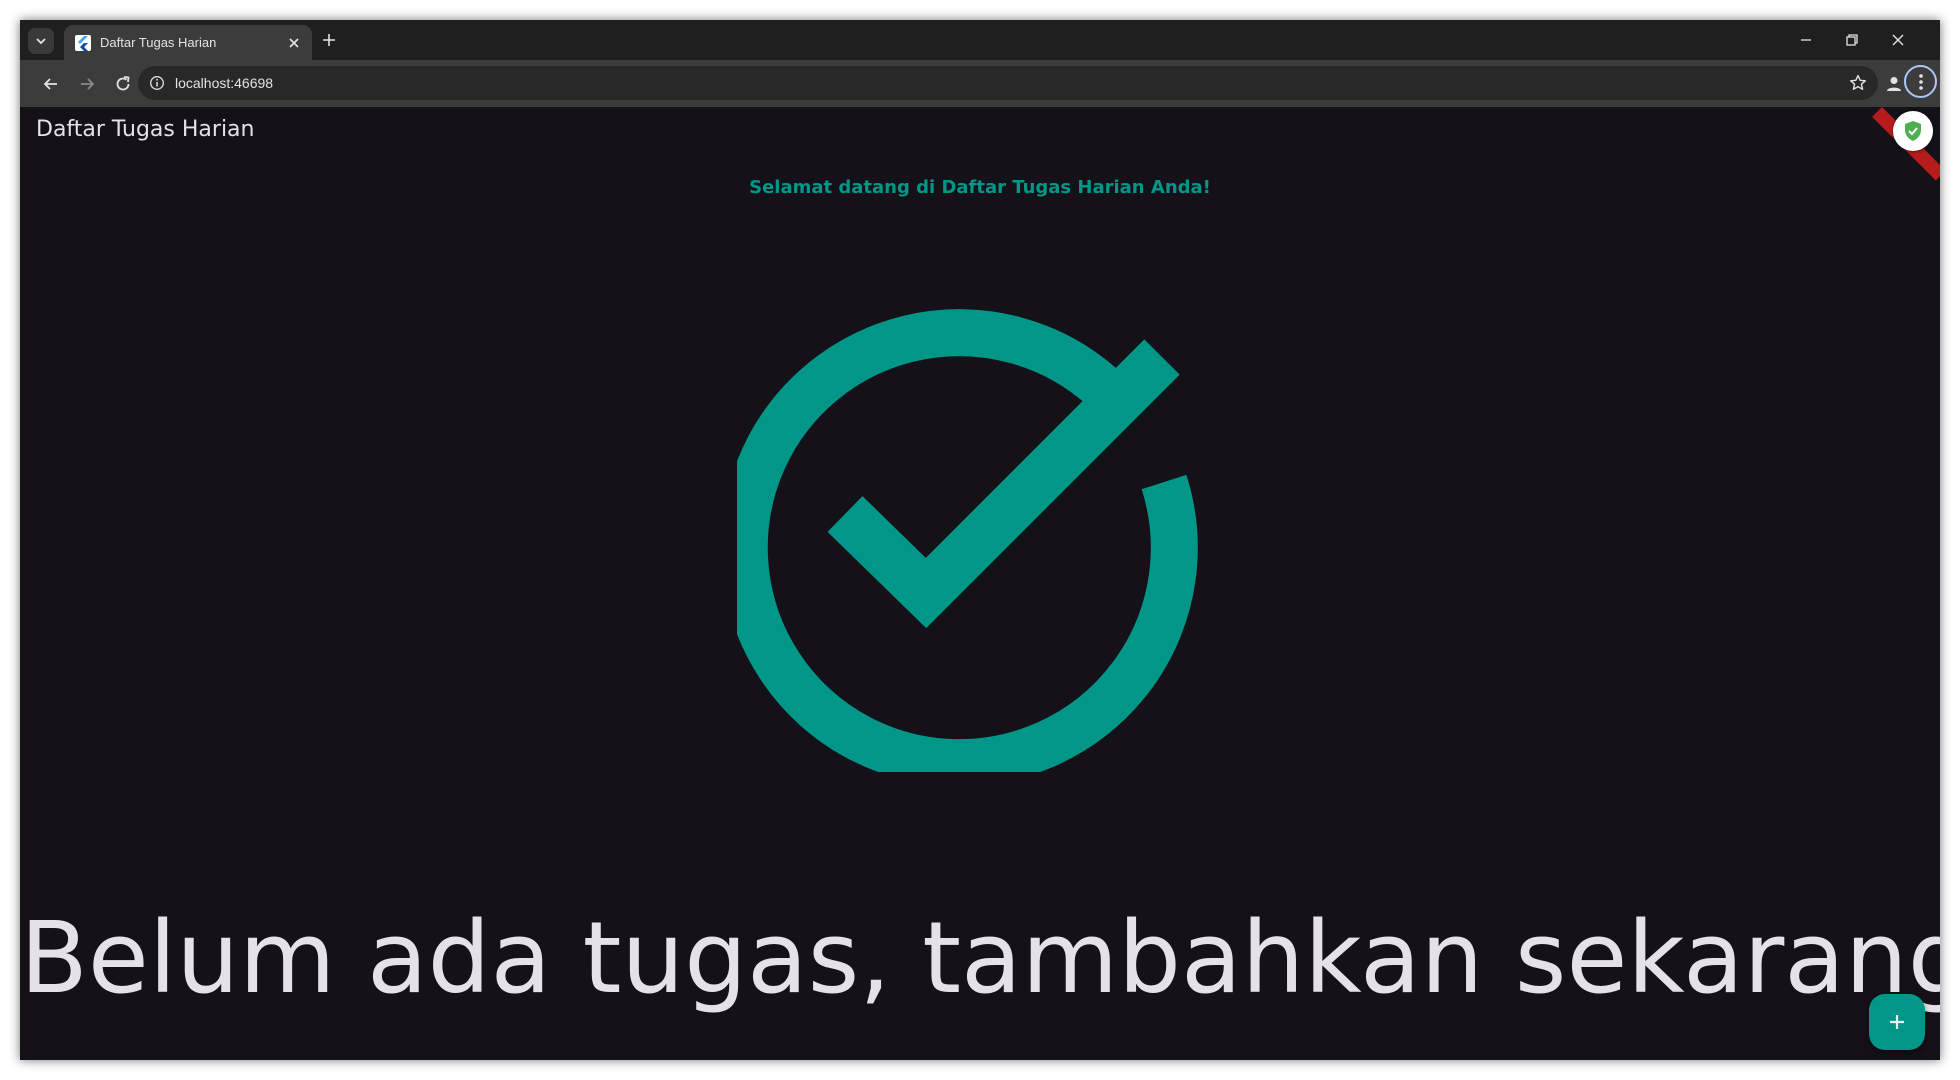  What do you see at coordinates (83, 43) in the screenshot?
I see `flutter-favicon-icon` at bounding box center [83, 43].